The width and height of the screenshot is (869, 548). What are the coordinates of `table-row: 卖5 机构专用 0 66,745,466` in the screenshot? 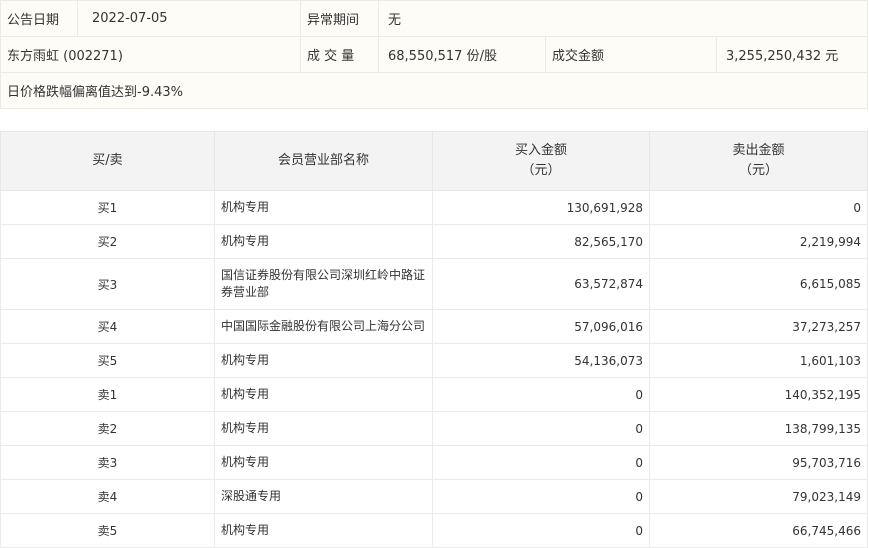 It's located at (434, 530).